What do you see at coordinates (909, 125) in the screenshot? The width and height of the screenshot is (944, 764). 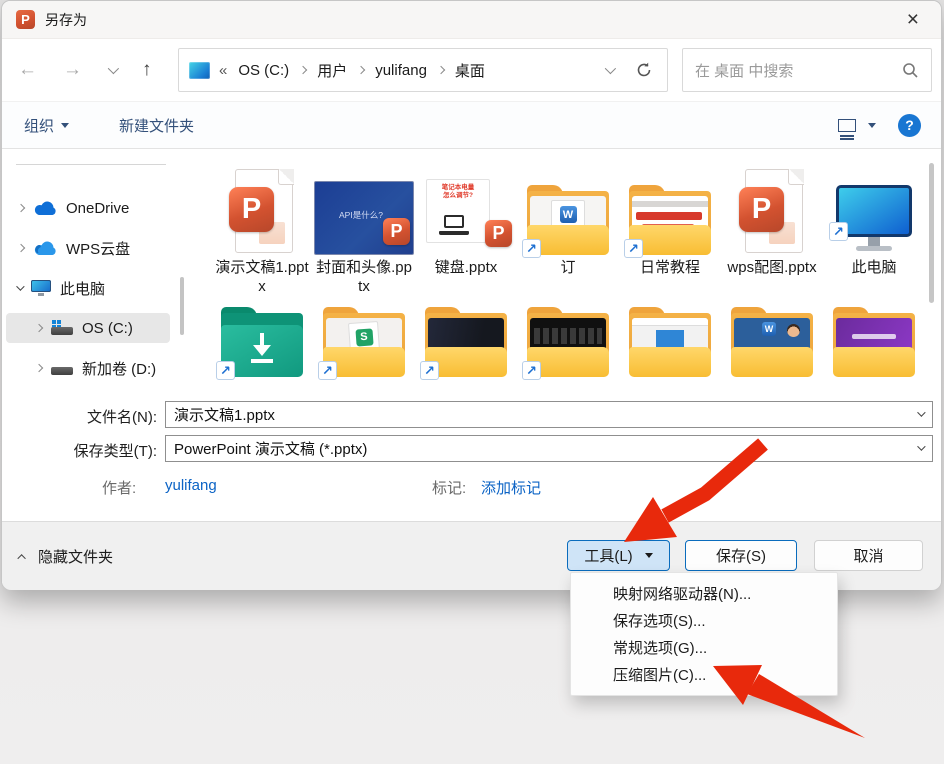 I see `help-button: ?` at bounding box center [909, 125].